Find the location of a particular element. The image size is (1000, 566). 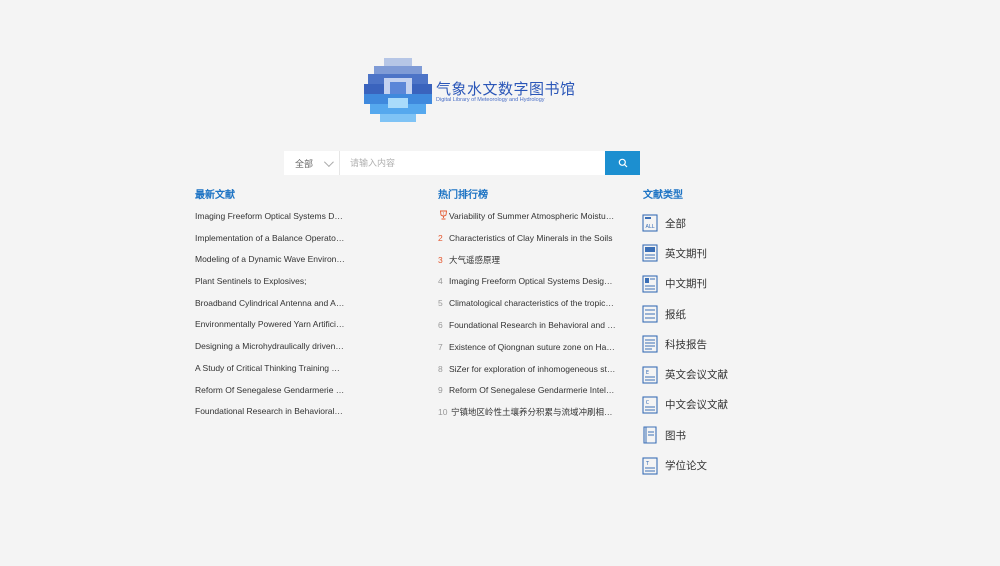

svg-text: C is located at coordinates (648, 403).